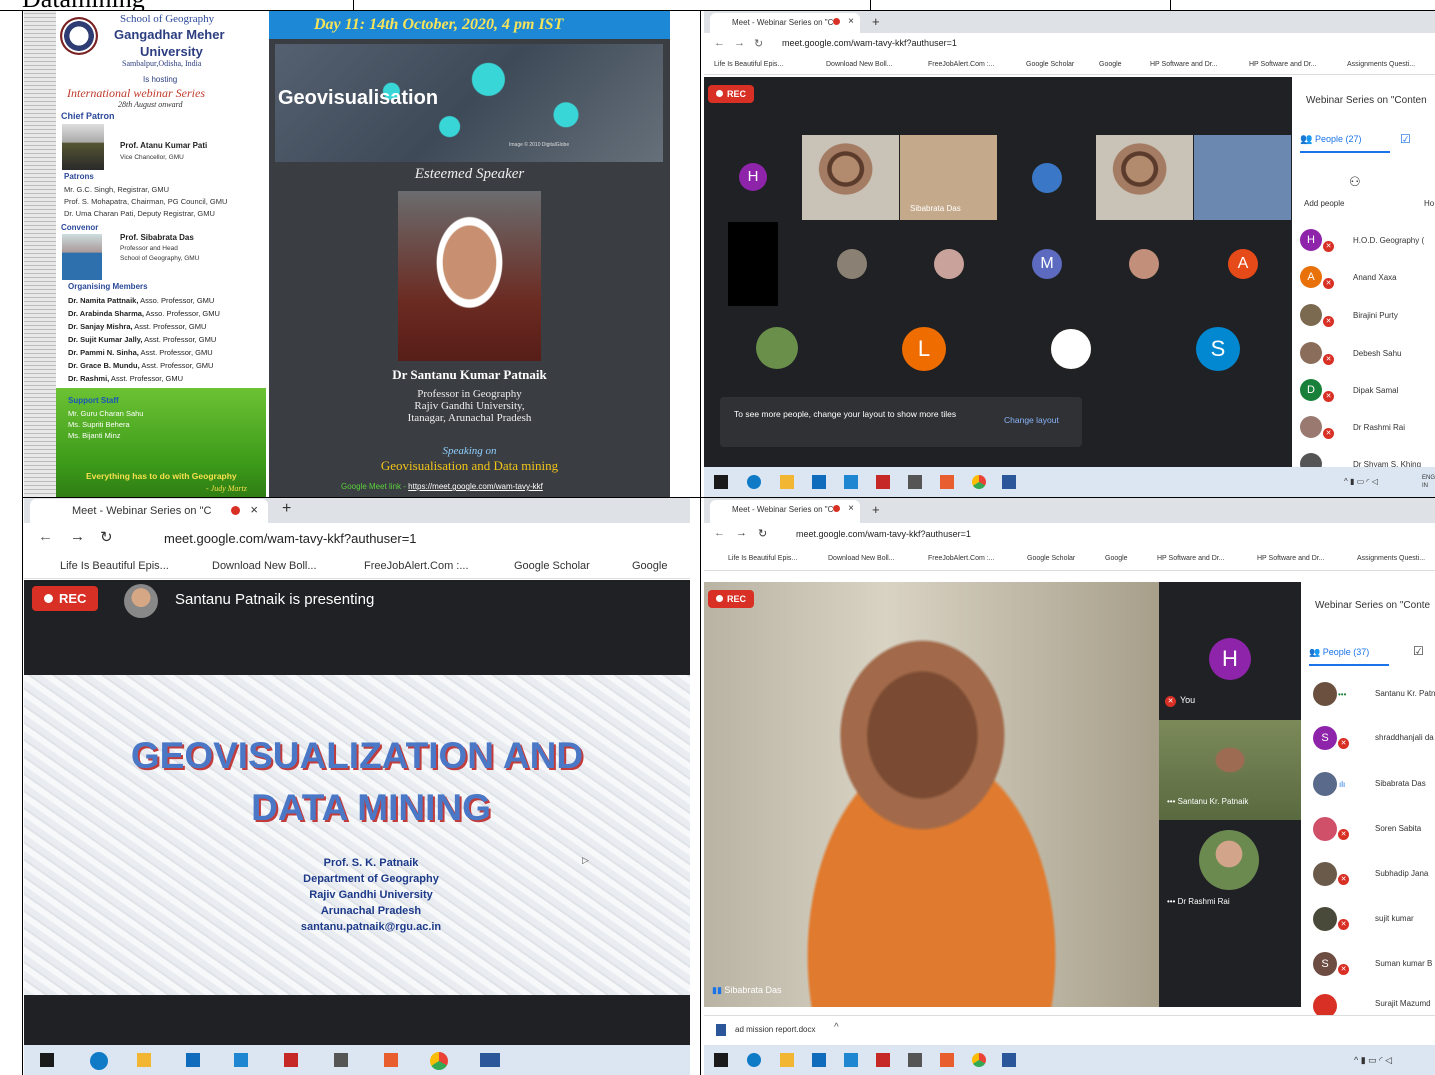 Image resolution: width=1435 pixels, height=1075 pixels. Describe the element at coordinates (1377, 353) in the screenshot. I see `participant-name: Debesh Sahu` at that location.